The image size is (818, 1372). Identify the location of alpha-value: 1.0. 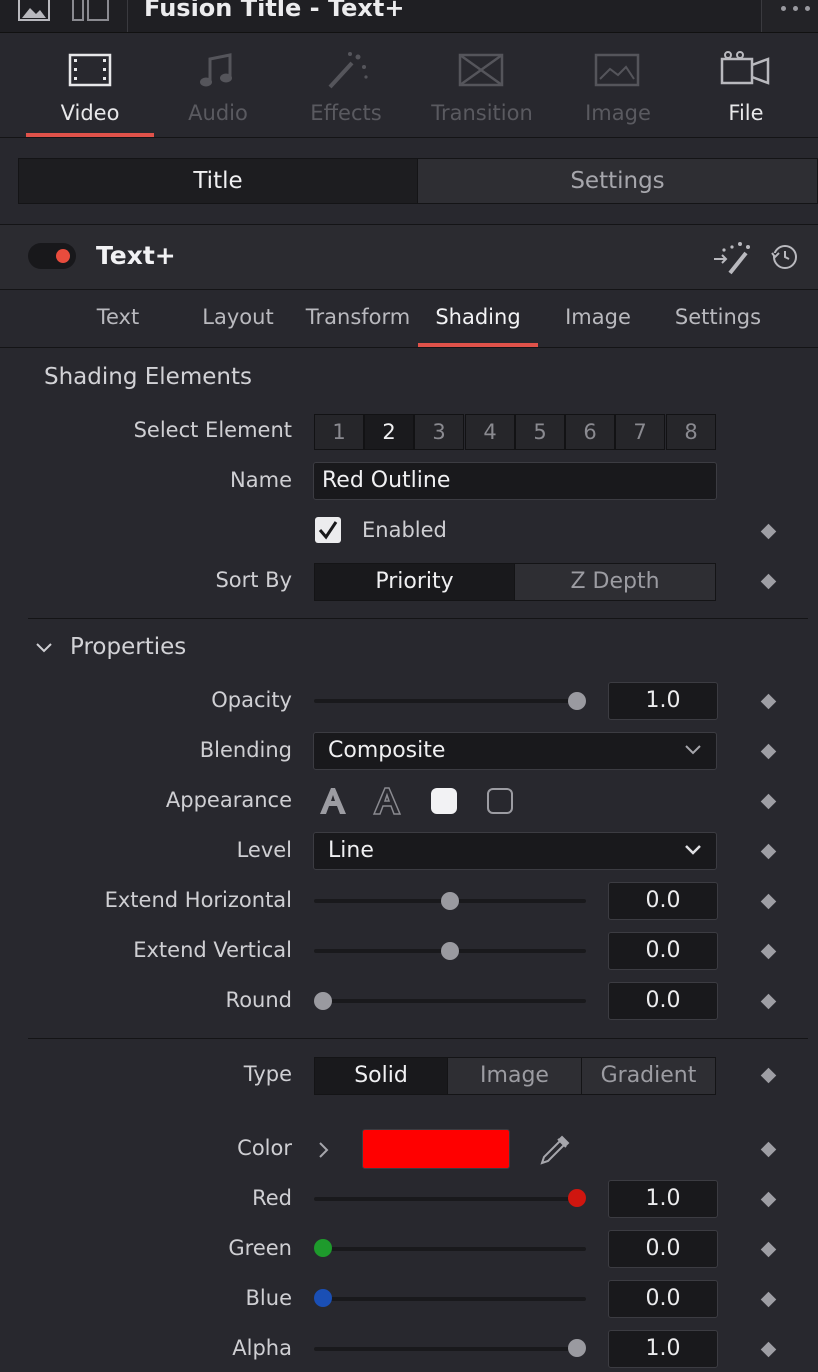
(663, 1349).